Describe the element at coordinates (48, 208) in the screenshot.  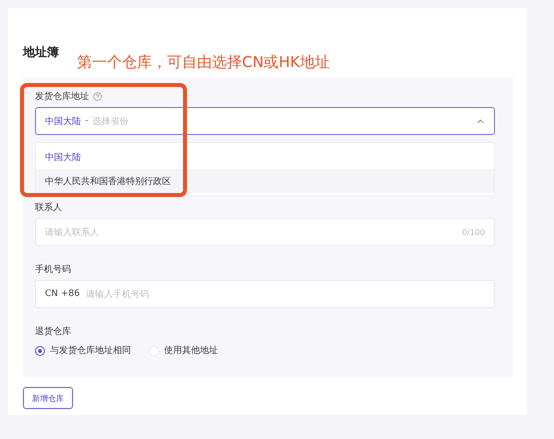
I see `field-label: 联系人` at that location.